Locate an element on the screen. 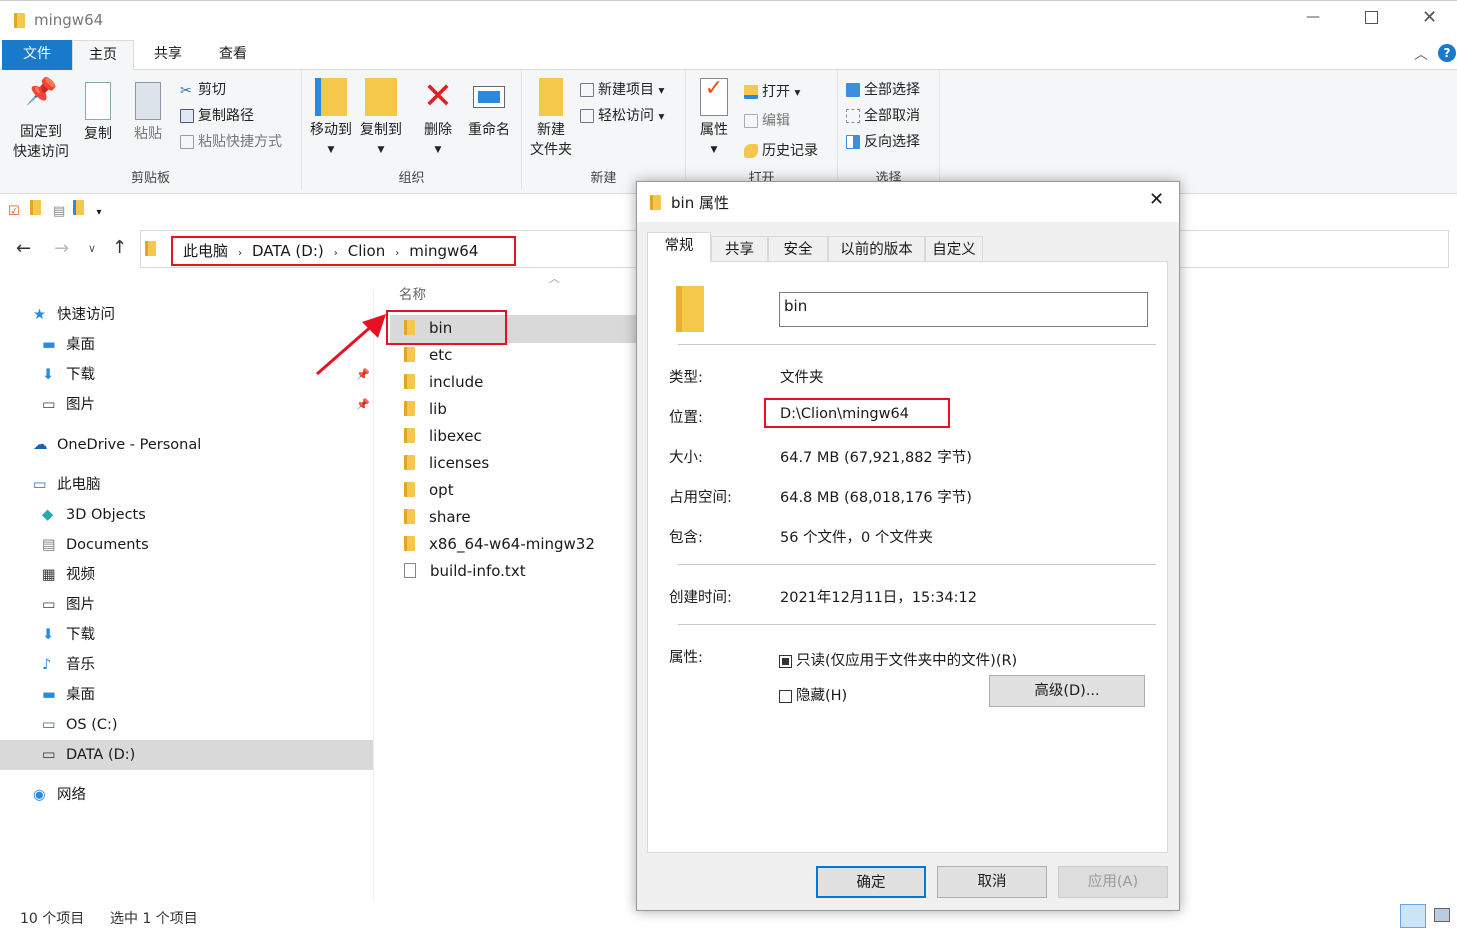 This screenshot has height=928, width=1457. property-value: 56 个文件，0 个文件夹 is located at coordinates (856, 538).